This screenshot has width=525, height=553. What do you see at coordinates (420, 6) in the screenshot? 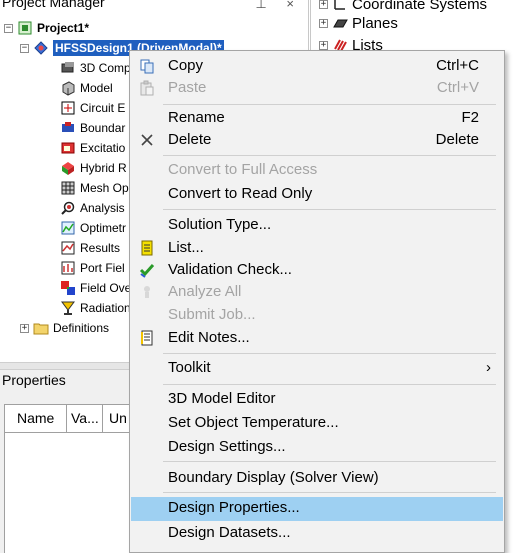
I see `tree-item-label: Coordinate Systems` at bounding box center [420, 6].